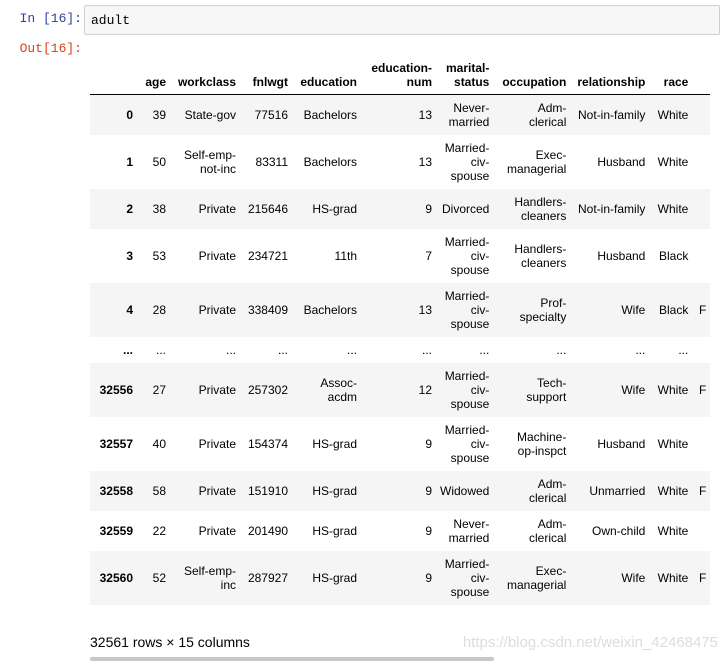 This screenshot has width=728, height=662. I want to click on table-cell: 27, so click(159, 389).